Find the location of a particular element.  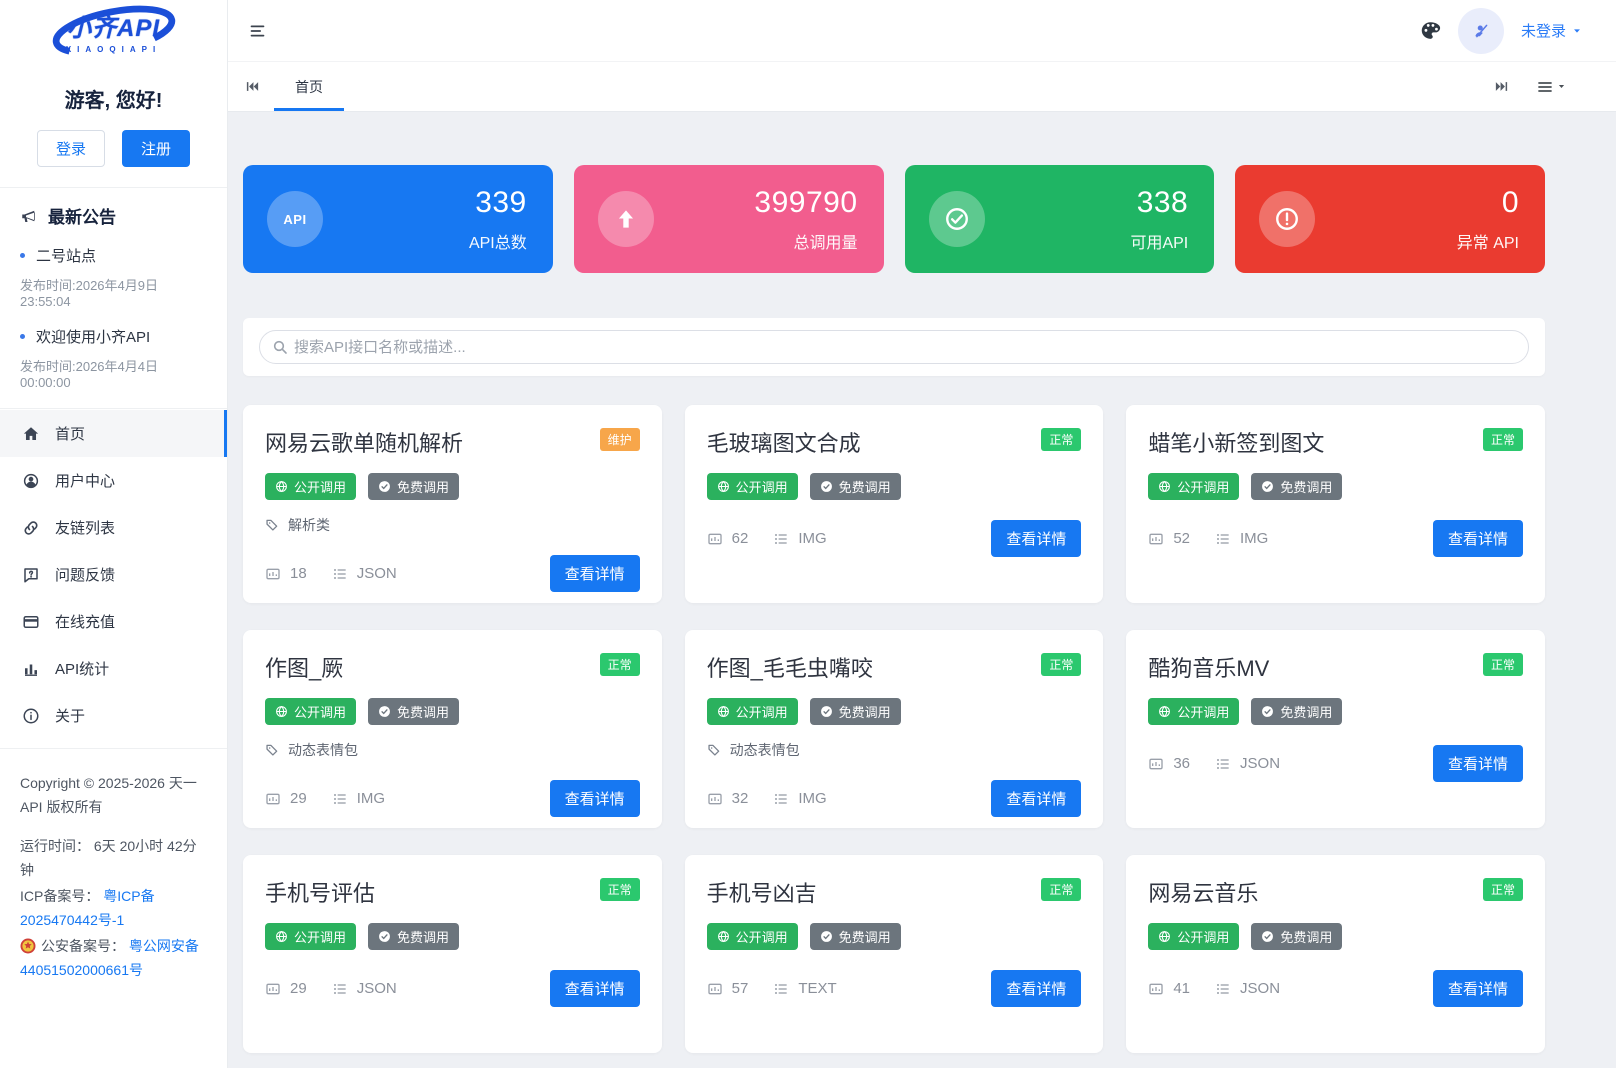

uptime-text: 运行时间： 6天 20小时 42分钟 is located at coordinates (108, 858).